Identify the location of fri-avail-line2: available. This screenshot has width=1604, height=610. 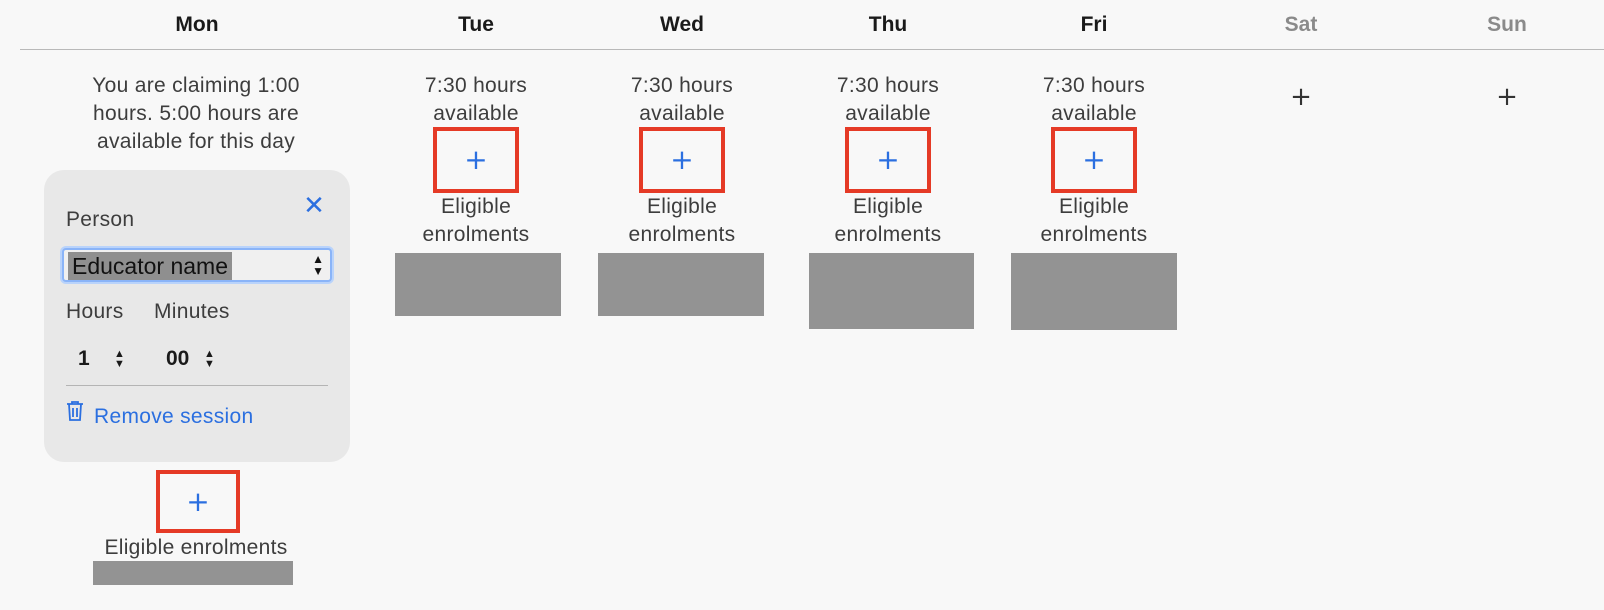
(1094, 113).